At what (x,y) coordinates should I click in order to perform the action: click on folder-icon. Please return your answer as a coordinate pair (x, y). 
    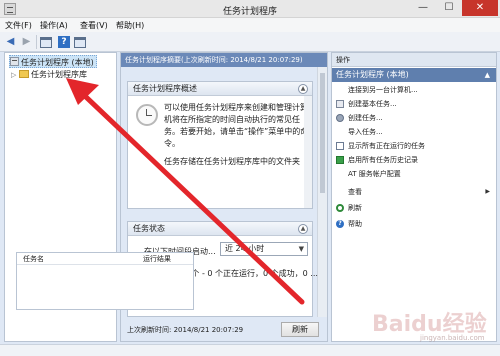
    Looking at the image, I should click on (24, 74).